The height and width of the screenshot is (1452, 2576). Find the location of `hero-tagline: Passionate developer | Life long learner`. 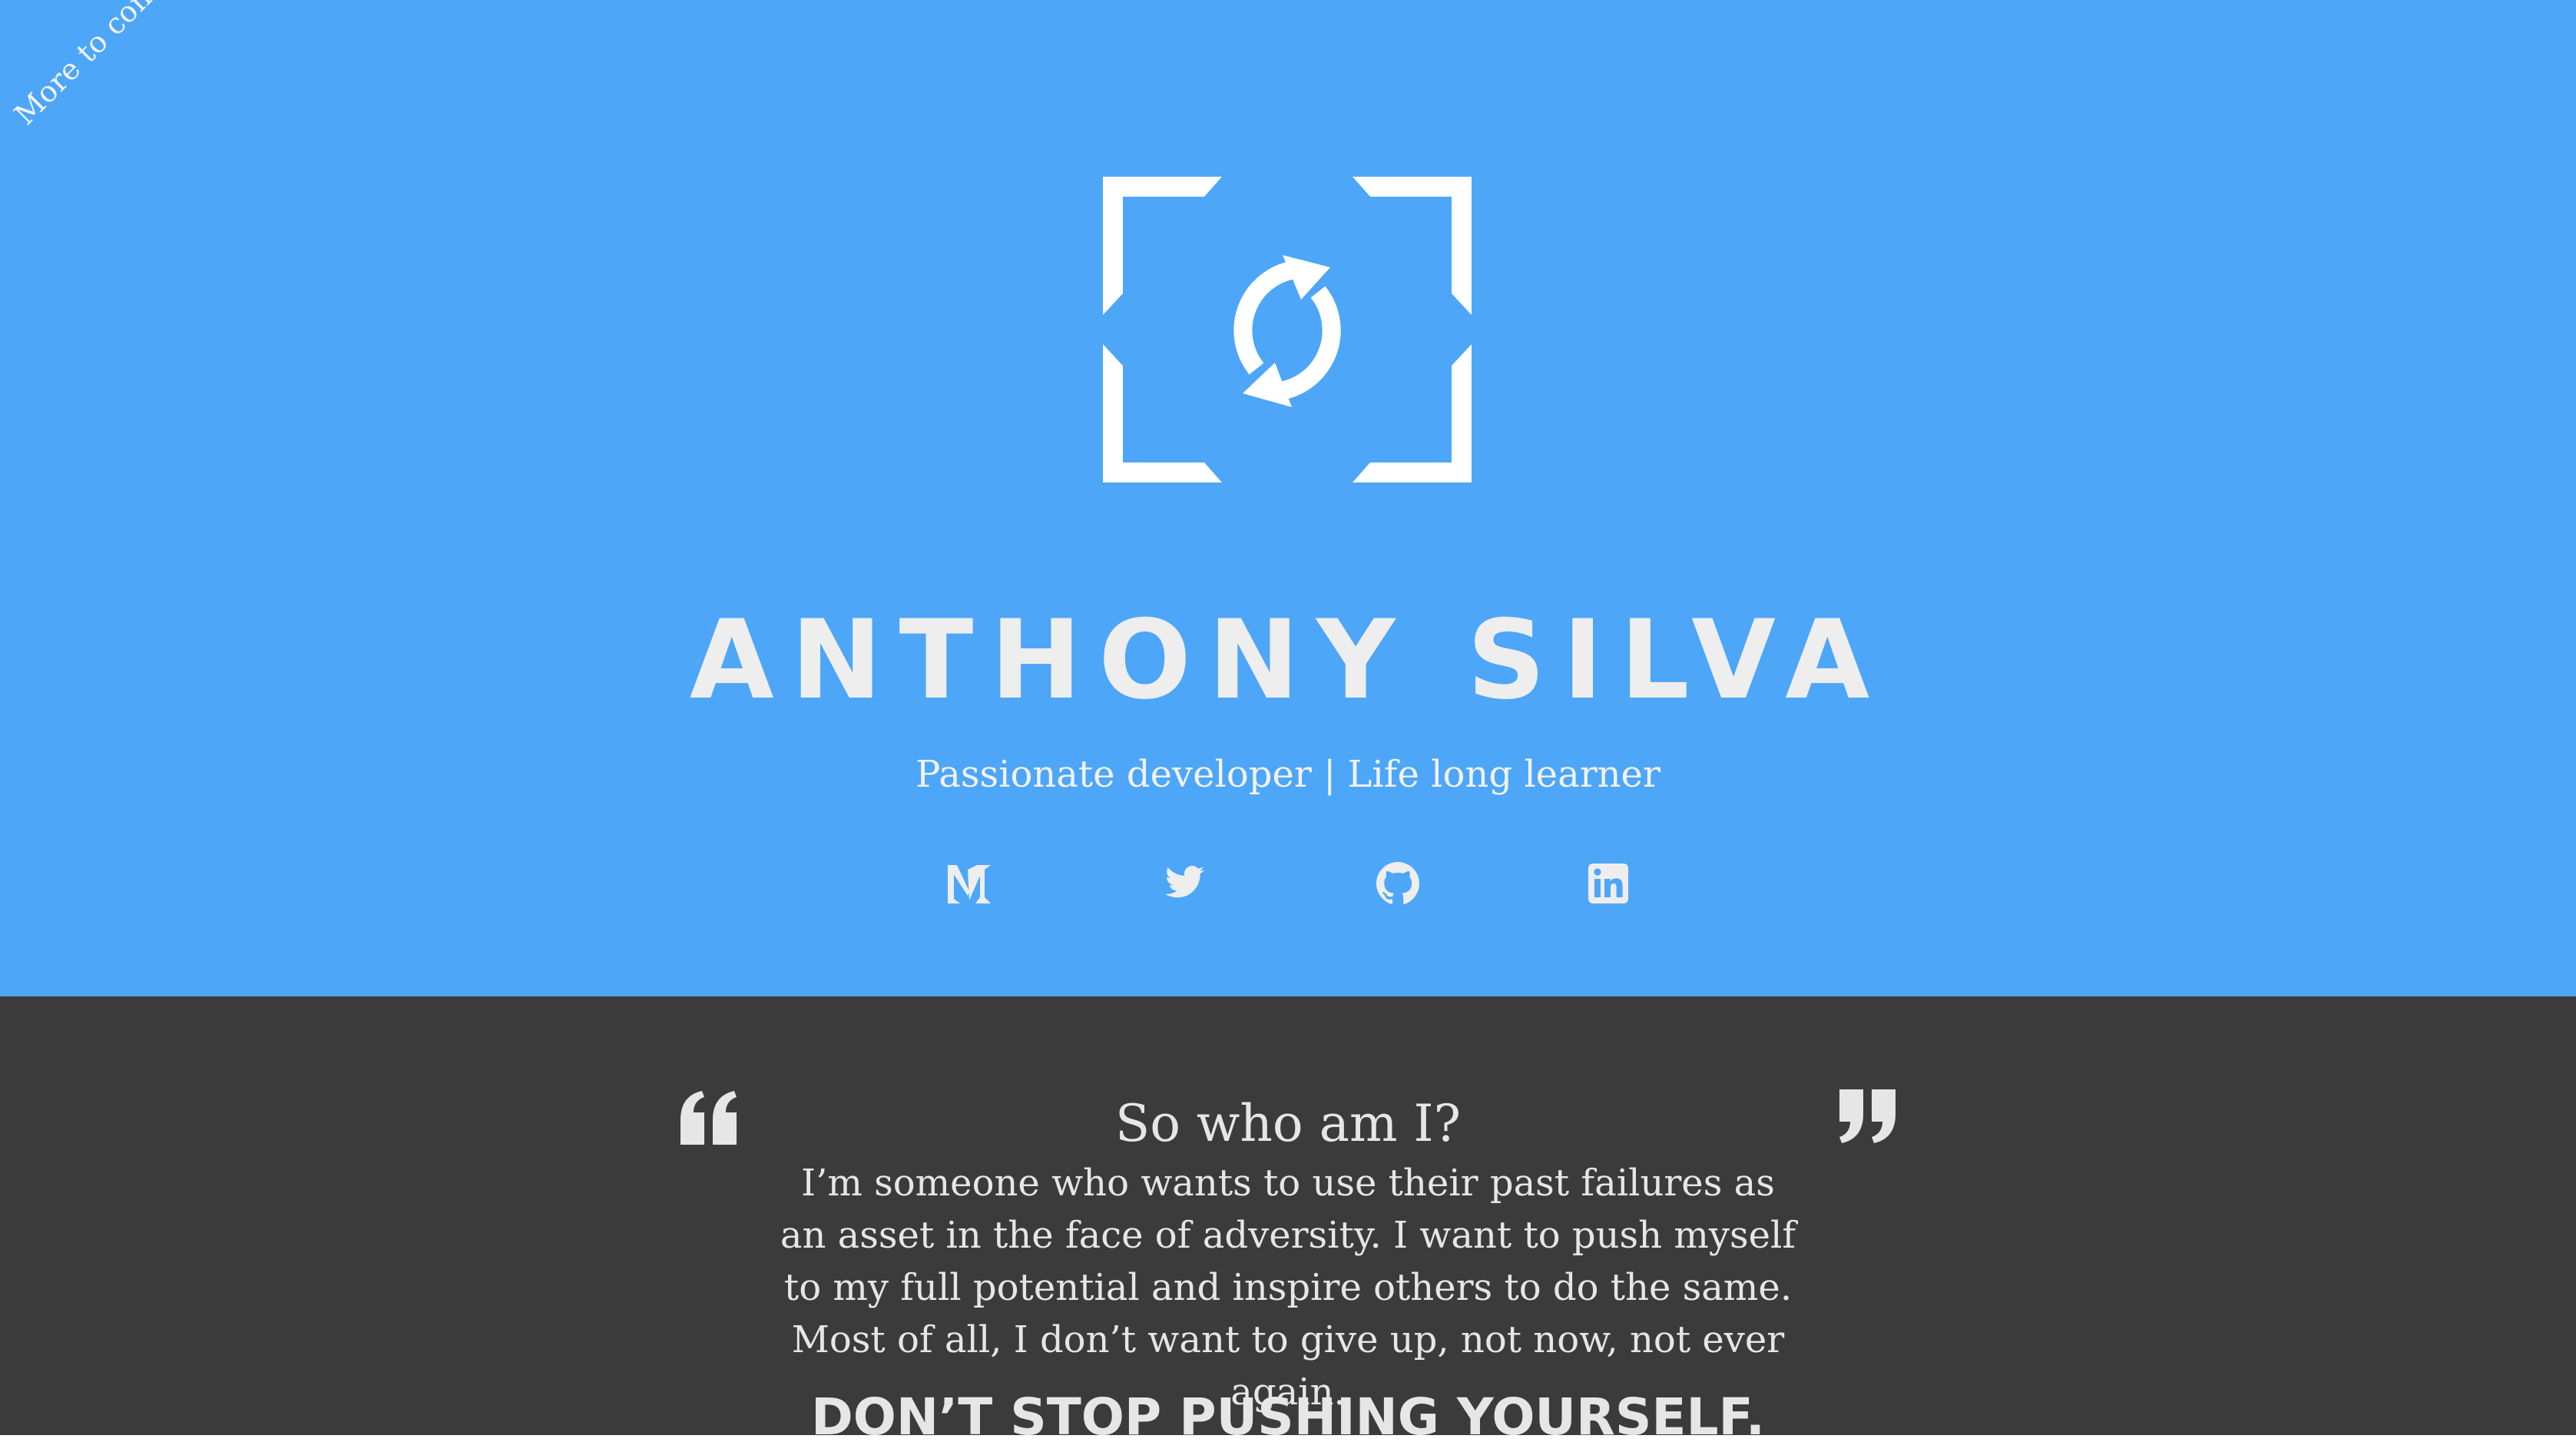

hero-tagline: Passionate developer | Life long learner is located at coordinates (1288, 774).